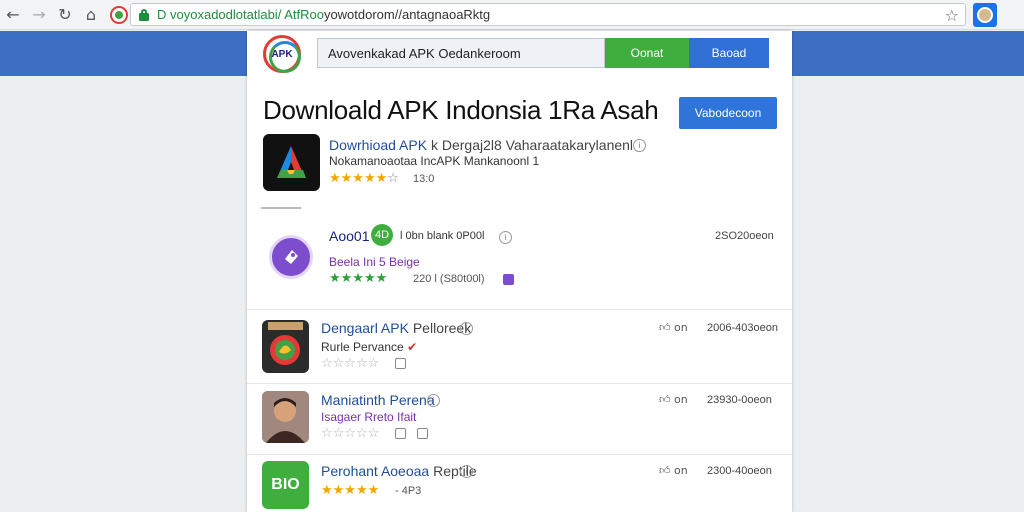  What do you see at coordinates (365, 328) in the screenshot?
I see `app-title-3-main: Dengaarl APK` at bounding box center [365, 328].